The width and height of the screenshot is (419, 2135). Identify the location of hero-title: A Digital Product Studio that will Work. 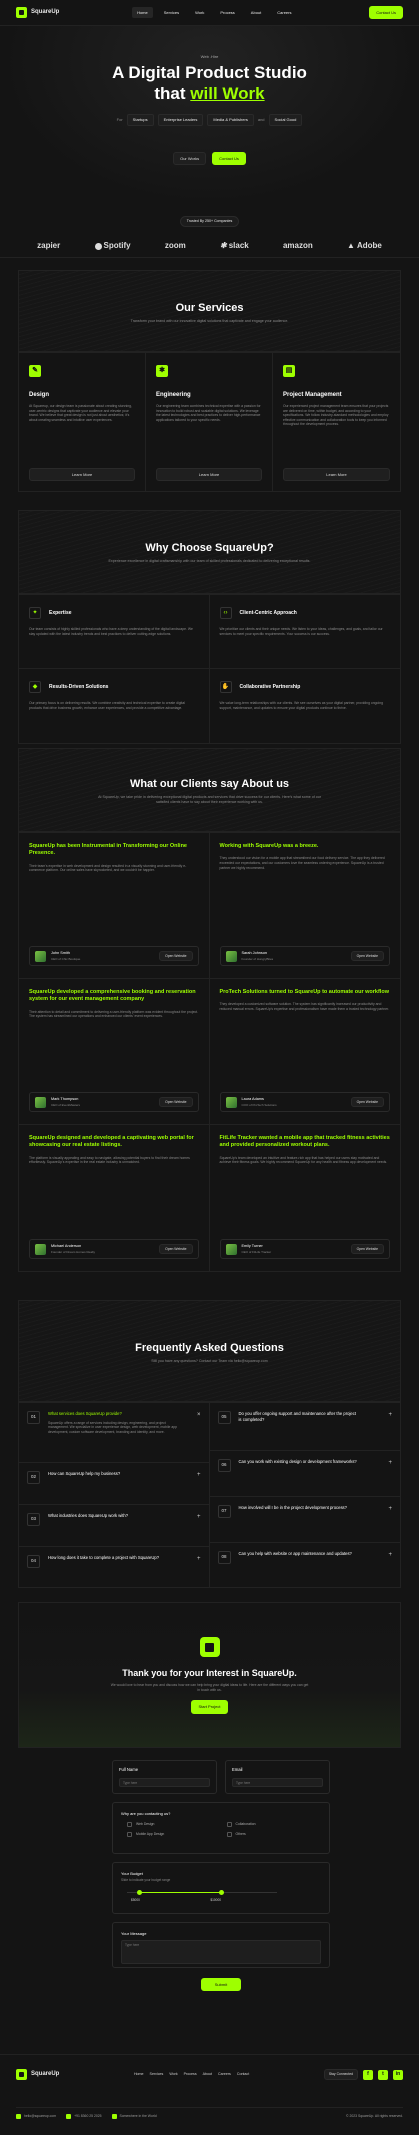
(209, 83).